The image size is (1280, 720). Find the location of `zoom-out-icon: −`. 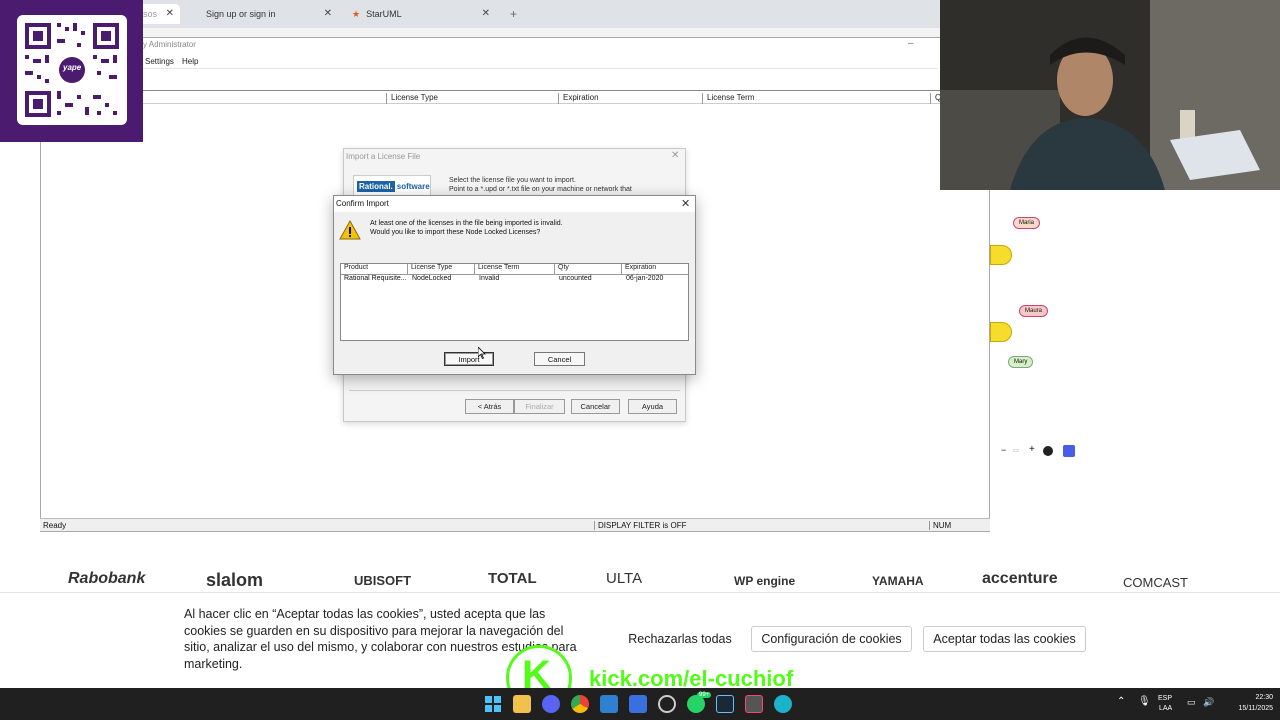

zoom-out-icon: − is located at coordinates (1003, 450).